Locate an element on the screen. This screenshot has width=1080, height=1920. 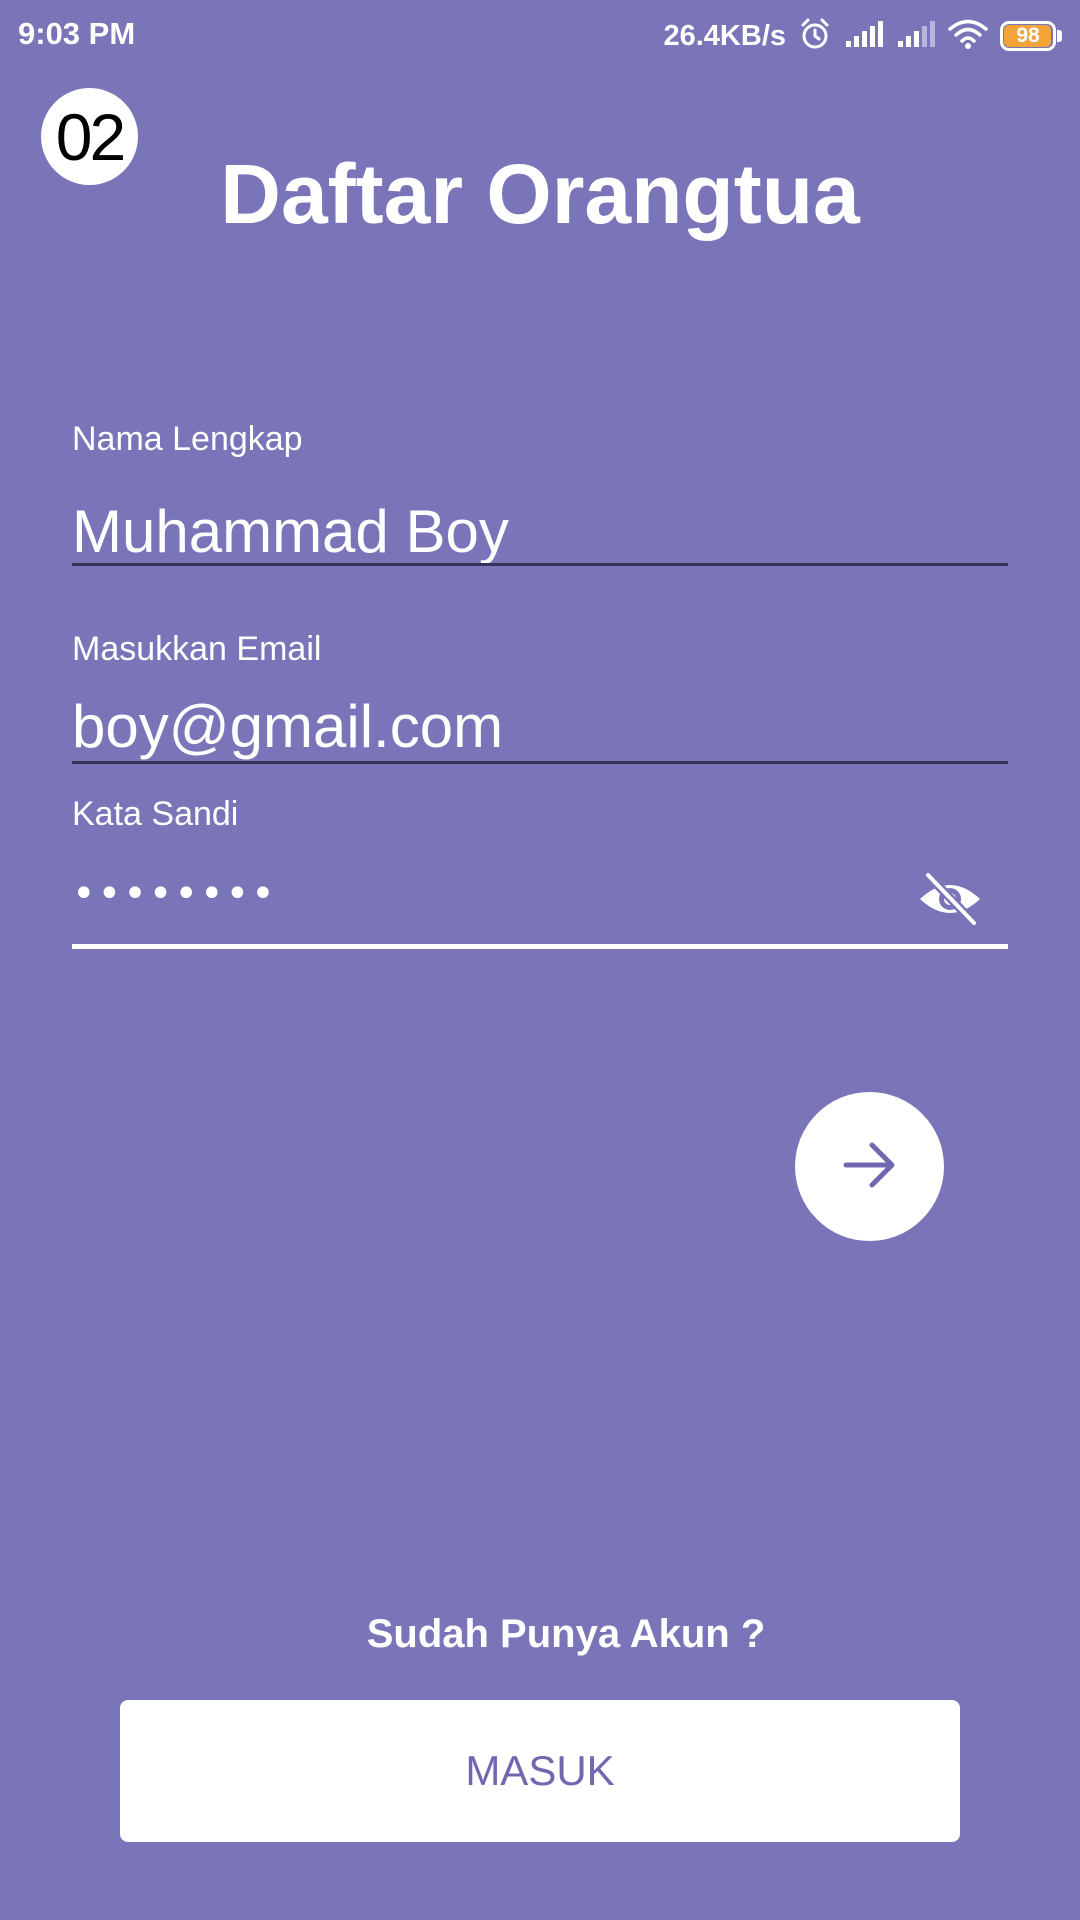
arrow-right-icon is located at coordinates (870, 1166).